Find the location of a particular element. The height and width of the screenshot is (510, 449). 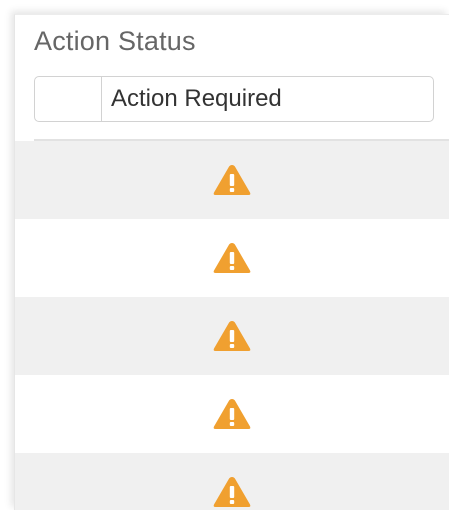

column-filter: Action Required is located at coordinates (234, 99).